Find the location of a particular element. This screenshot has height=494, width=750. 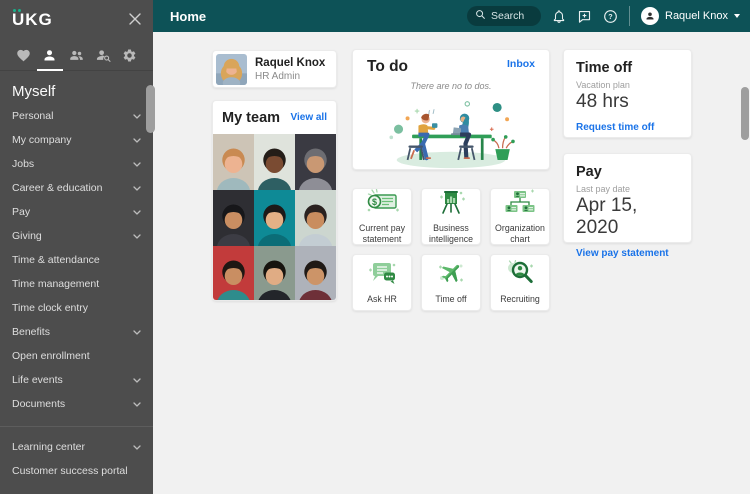

sidebar-item-time-management: Time management is located at coordinates (76, 284).